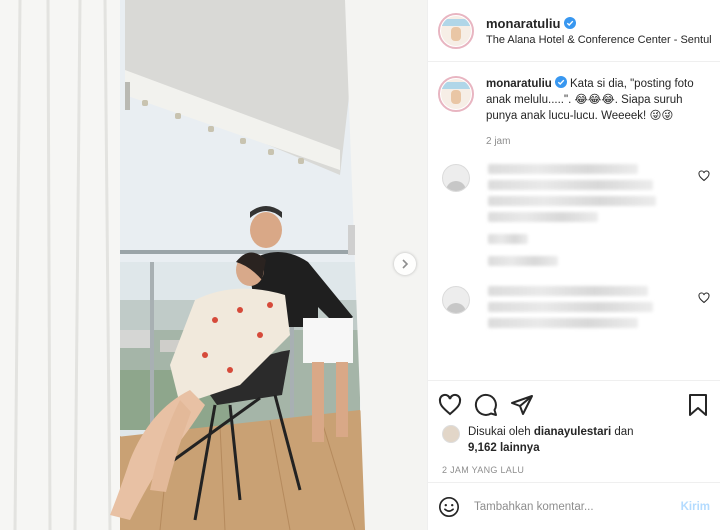  I want to click on comment-icon, so click(486, 405).